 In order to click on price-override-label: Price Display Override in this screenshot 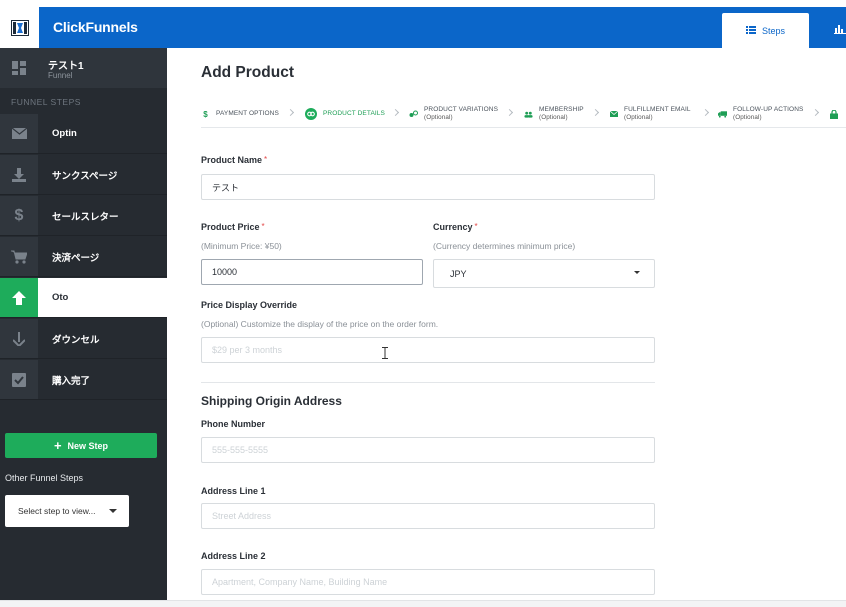, I will do `click(249, 305)`.